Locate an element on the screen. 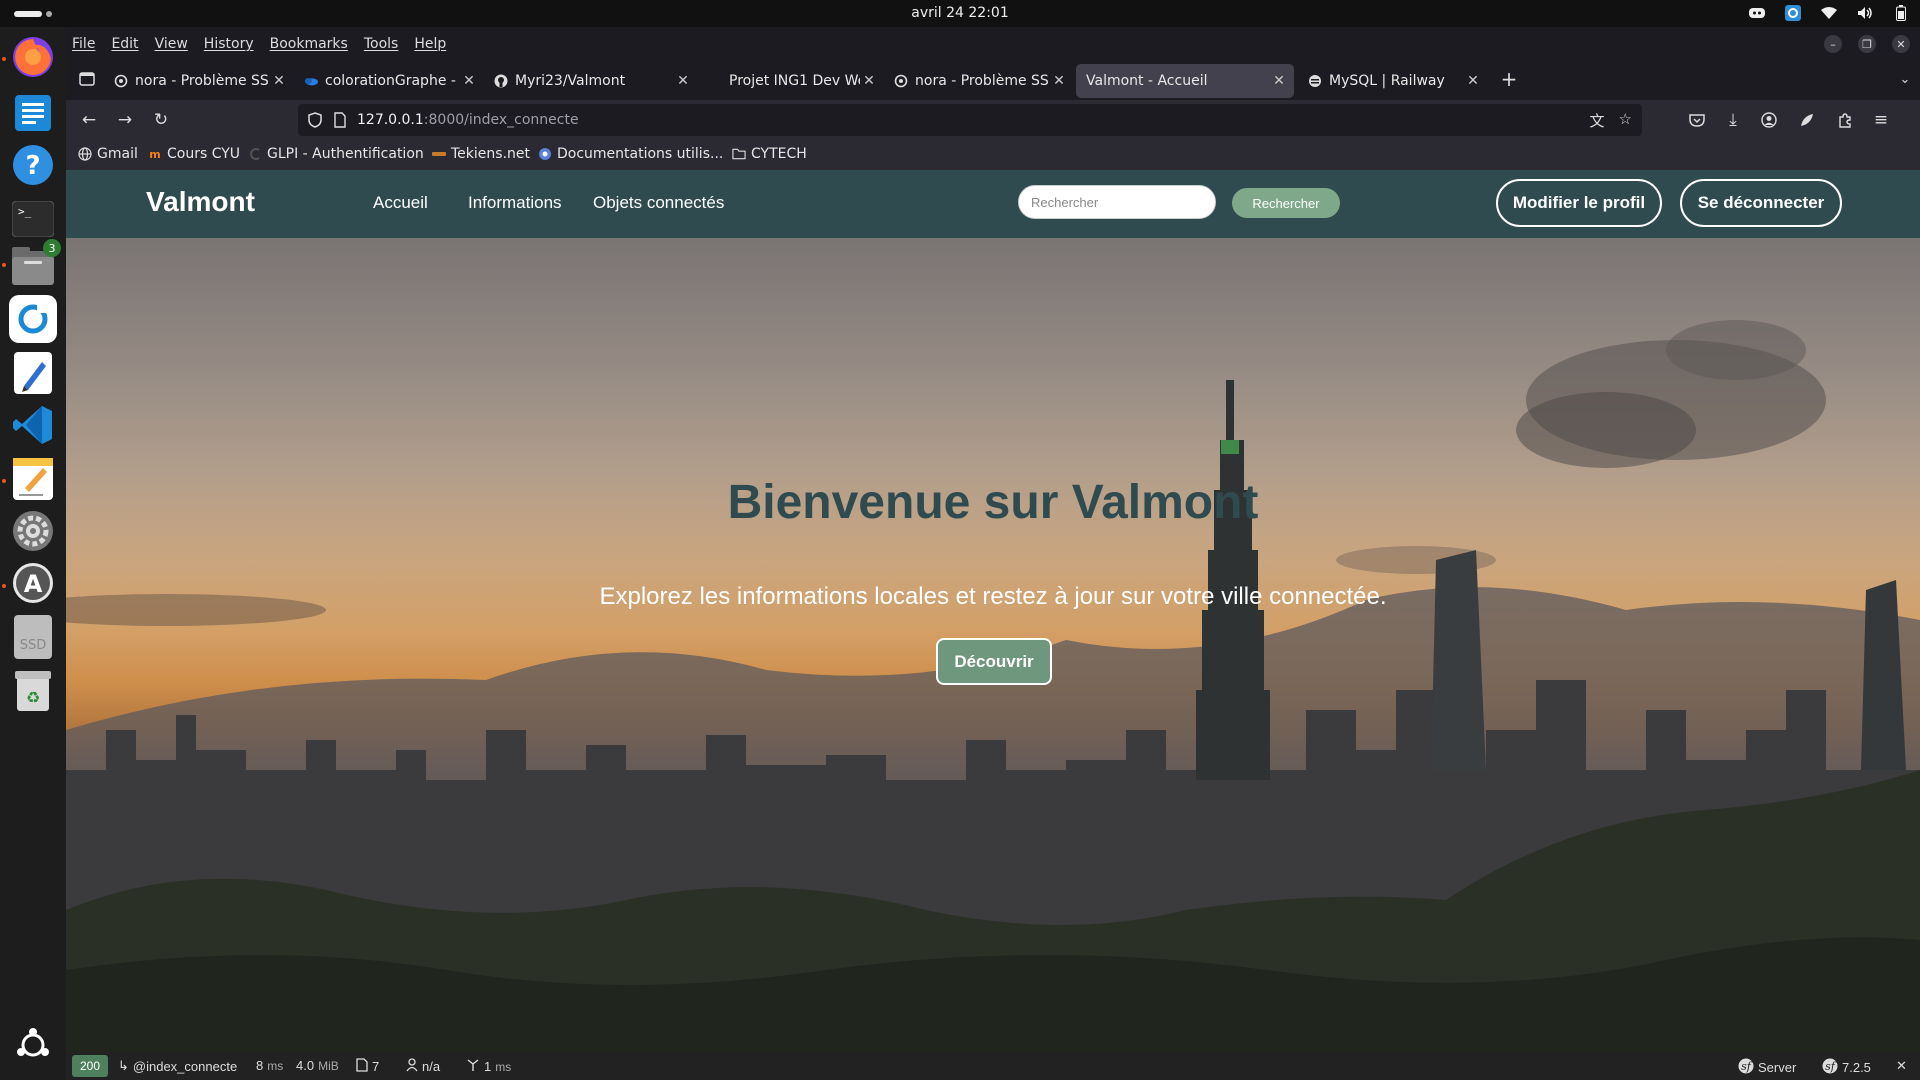  nav-link-objets-connectes: Objets connectés is located at coordinates (658, 203).